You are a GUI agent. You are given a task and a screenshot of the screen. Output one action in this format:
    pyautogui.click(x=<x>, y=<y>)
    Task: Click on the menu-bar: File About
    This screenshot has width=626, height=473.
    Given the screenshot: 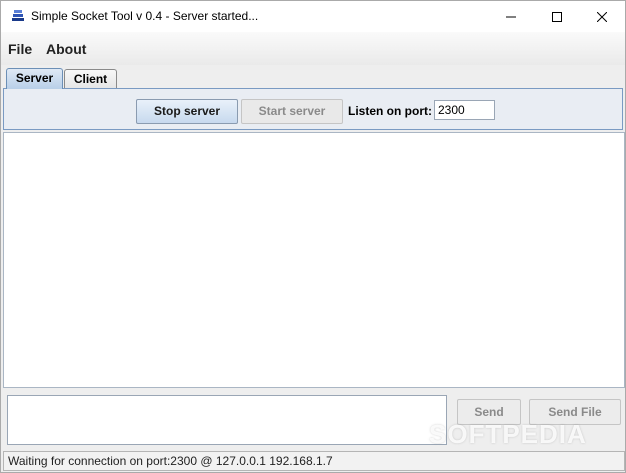 What is the action you would take?
    pyautogui.click(x=313, y=48)
    